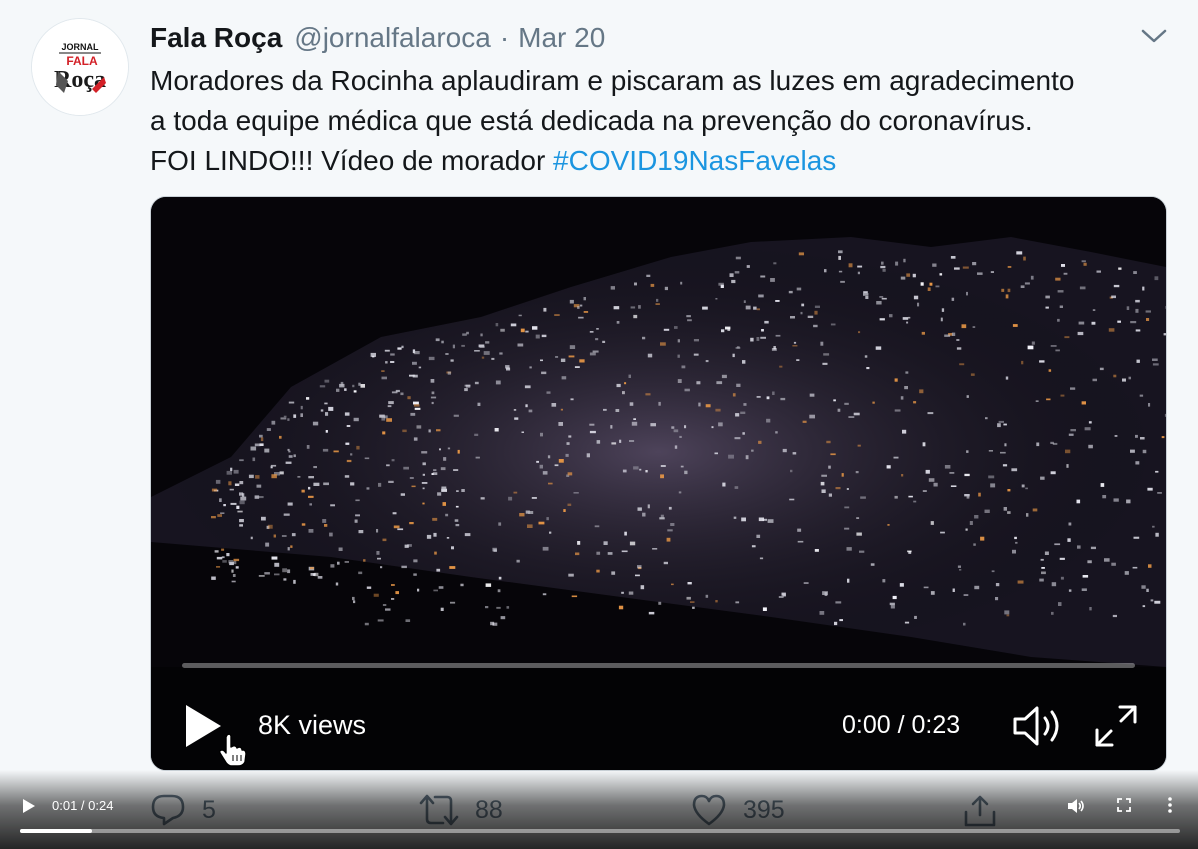  I want to click on play-icon, so click(203, 726).